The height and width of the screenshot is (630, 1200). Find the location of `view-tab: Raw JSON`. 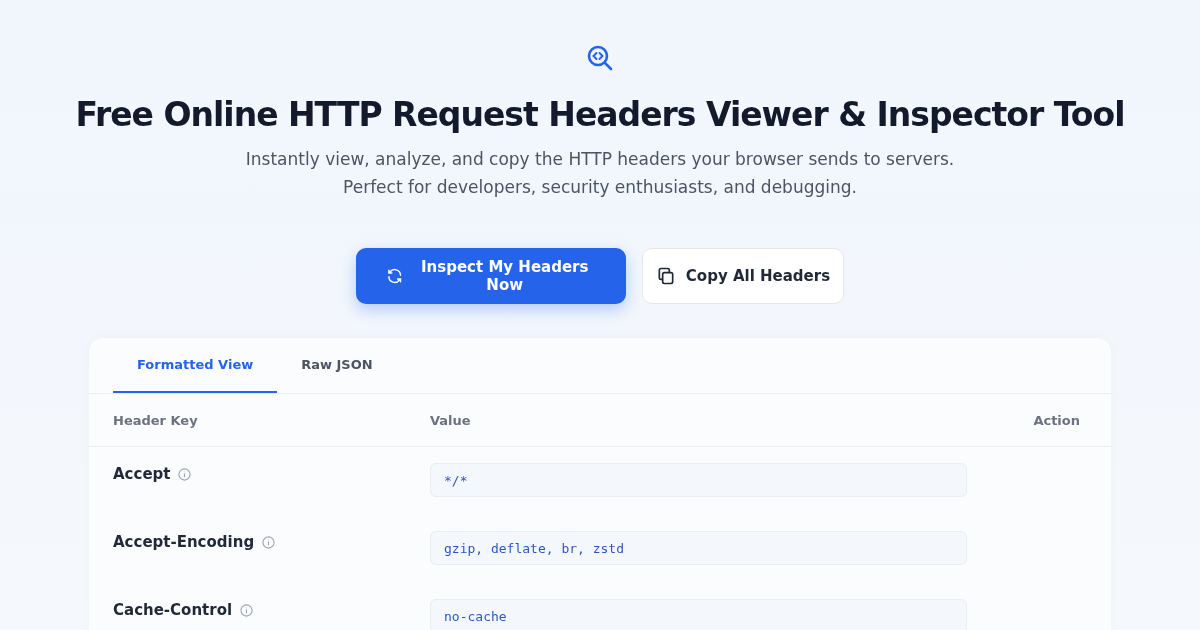

view-tab: Raw JSON is located at coordinates (337, 365).